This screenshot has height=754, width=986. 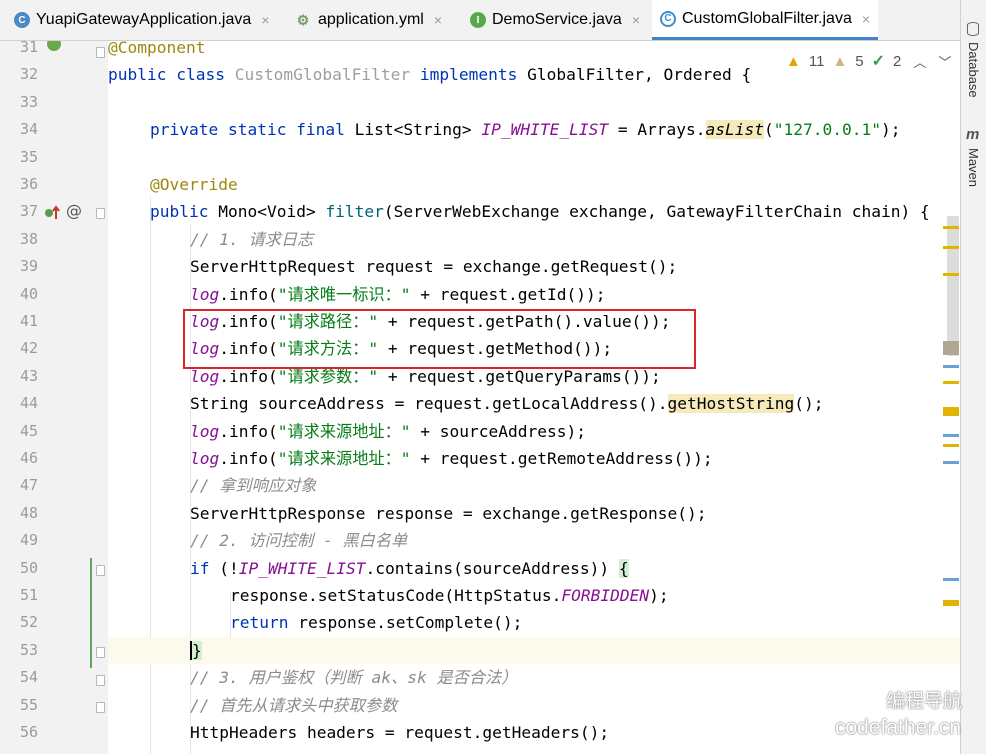 What do you see at coordinates (54, 213) in the screenshot?
I see `implements-method-icon` at bounding box center [54, 213].